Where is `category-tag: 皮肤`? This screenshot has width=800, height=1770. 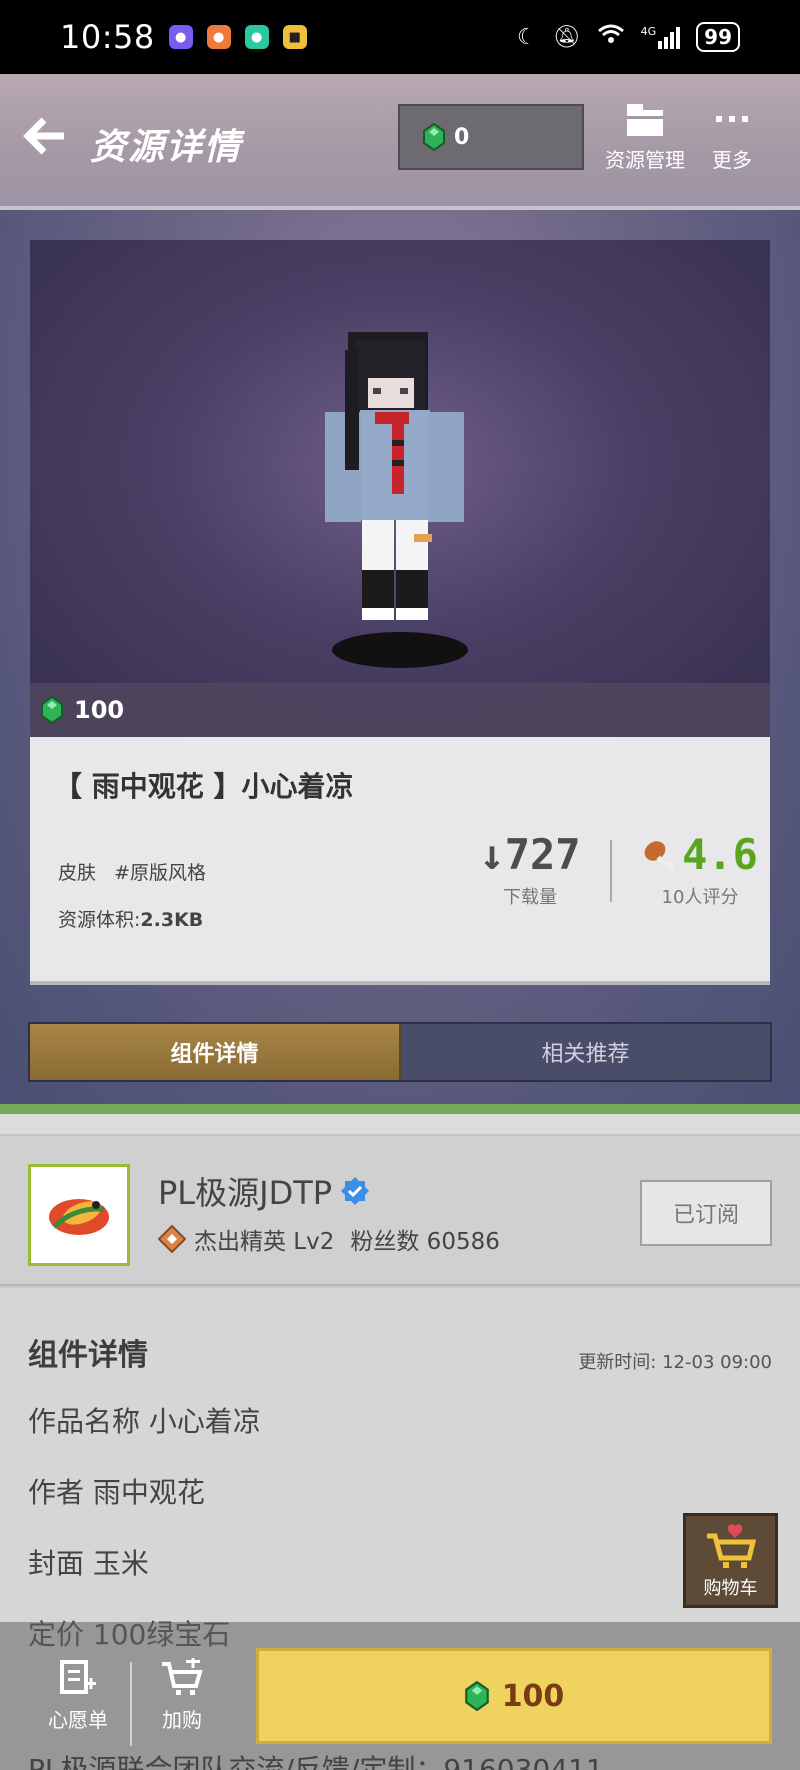
category-tag: 皮肤 is located at coordinates (77, 873).